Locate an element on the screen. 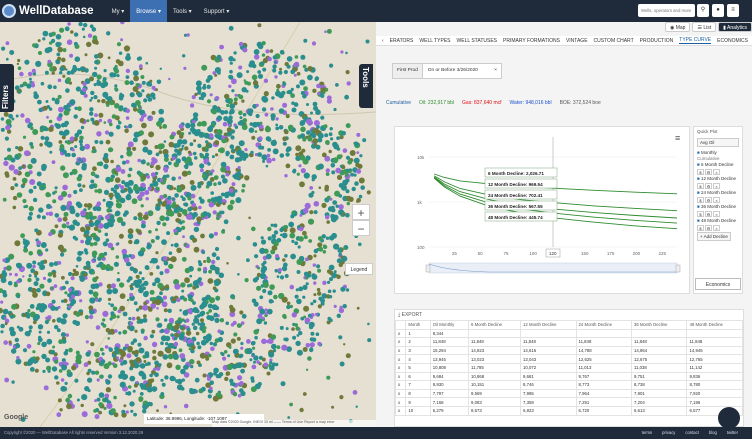 Image resolution: width=752 pixels, height=439 pixels. export-button: ⤓ EXPORT is located at coordinates (569, 315).